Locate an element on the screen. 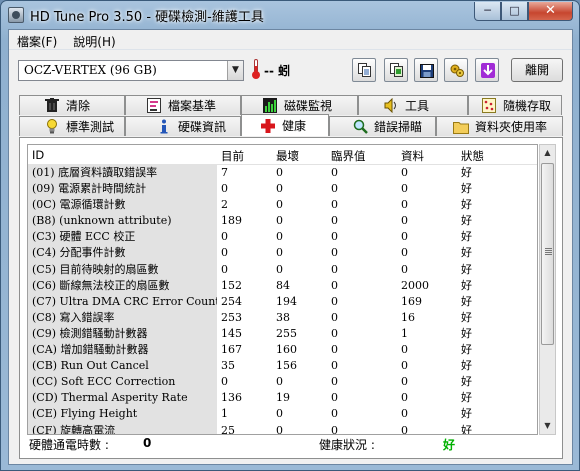 The height and width of the screenshot is (471, 580). copy-screenshot-button is located at coordinates (396, 70).